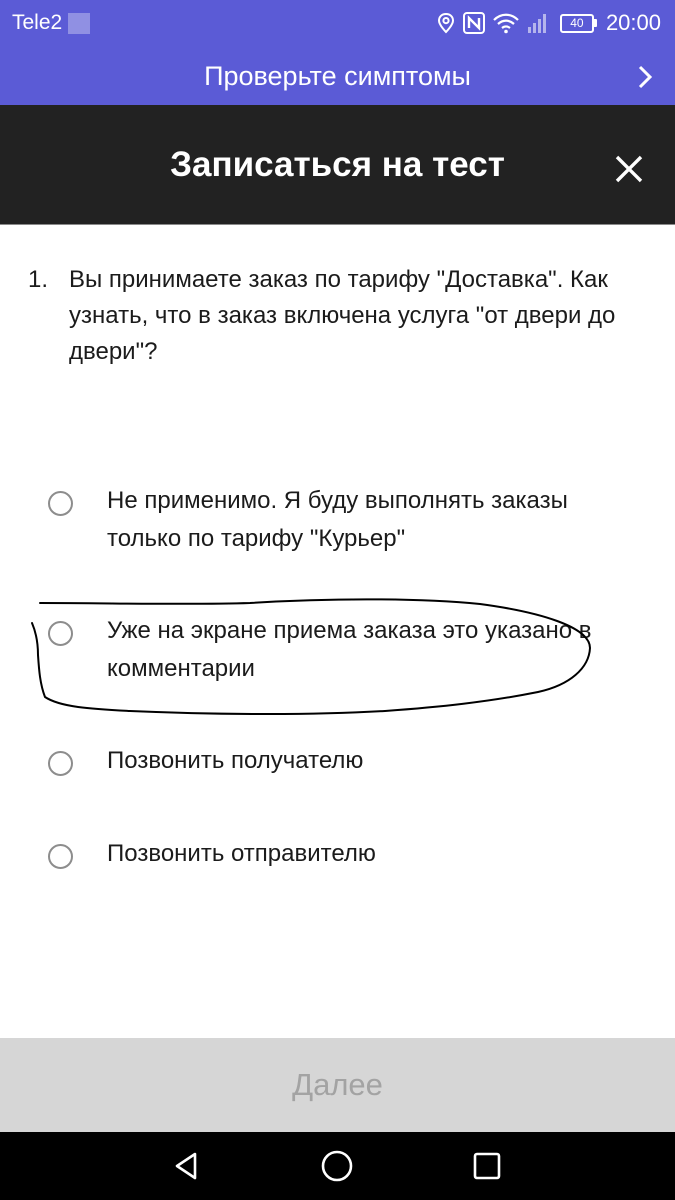 The height and width of the screenshot is (1200, 675). I want to click on answer-option-label: Позвонить отправителю, so click(241, 853).